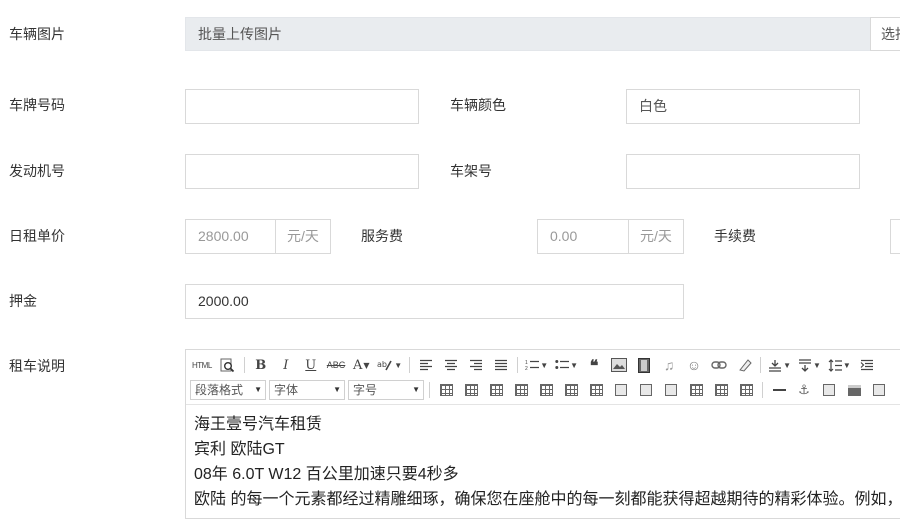 Image resolution: width=900 pixels, height=519 pixels. Describe the element at coordinates (526, 368) in the screenshot. I see `svg-text: 2` at that location.